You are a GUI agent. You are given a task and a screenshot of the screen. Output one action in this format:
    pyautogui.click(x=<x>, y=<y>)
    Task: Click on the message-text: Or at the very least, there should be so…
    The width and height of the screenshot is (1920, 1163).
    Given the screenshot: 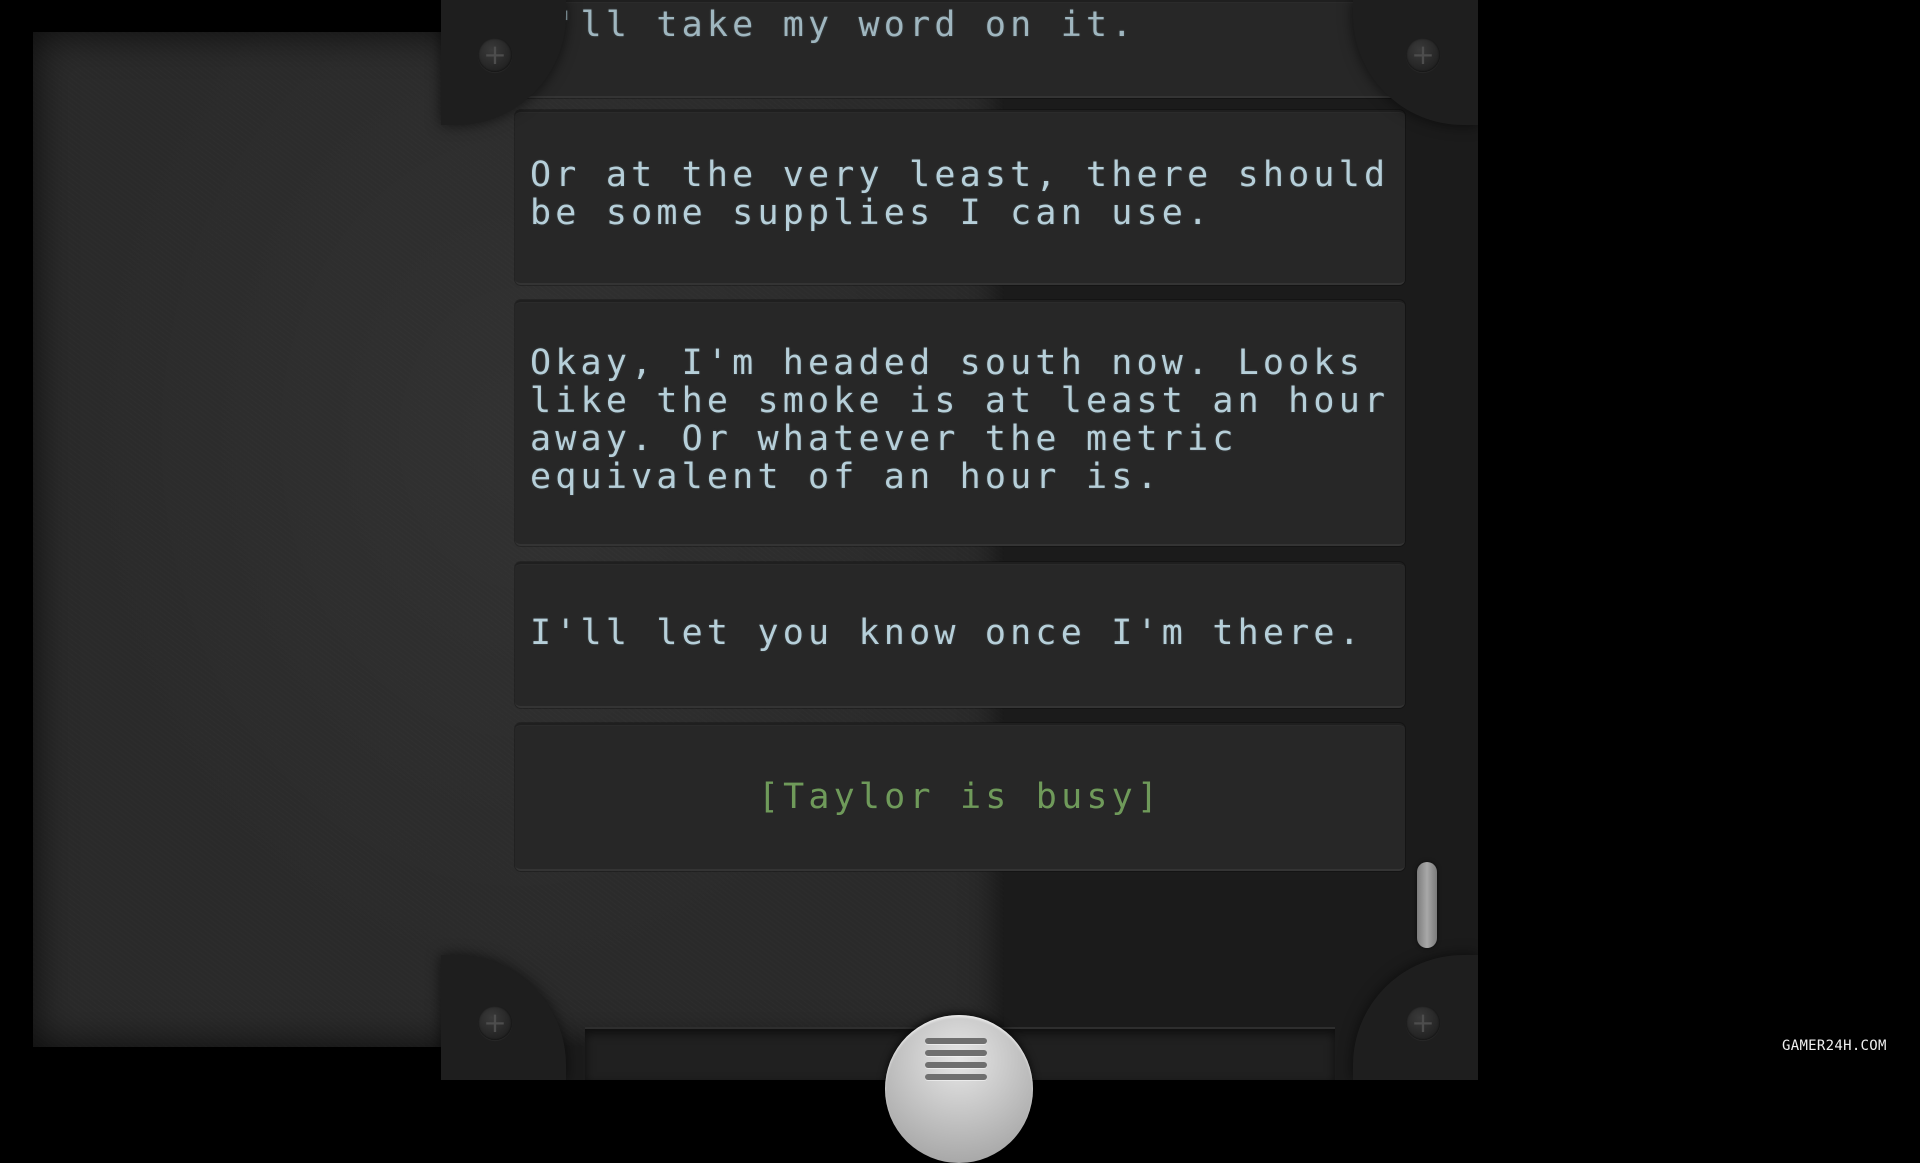 What is the action you would take?
    pyautogui.click(x=960, y=194)
    